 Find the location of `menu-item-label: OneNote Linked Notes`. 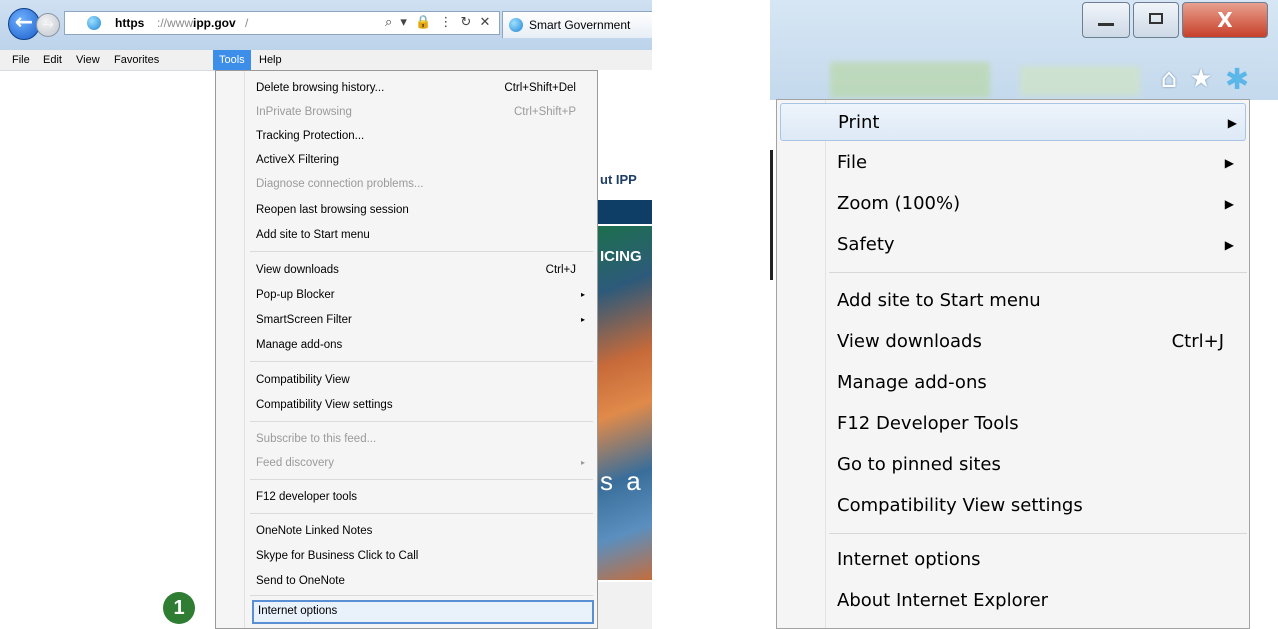

menu-item-label: OneNote Linked Notes is located at coordinates (314, 531).